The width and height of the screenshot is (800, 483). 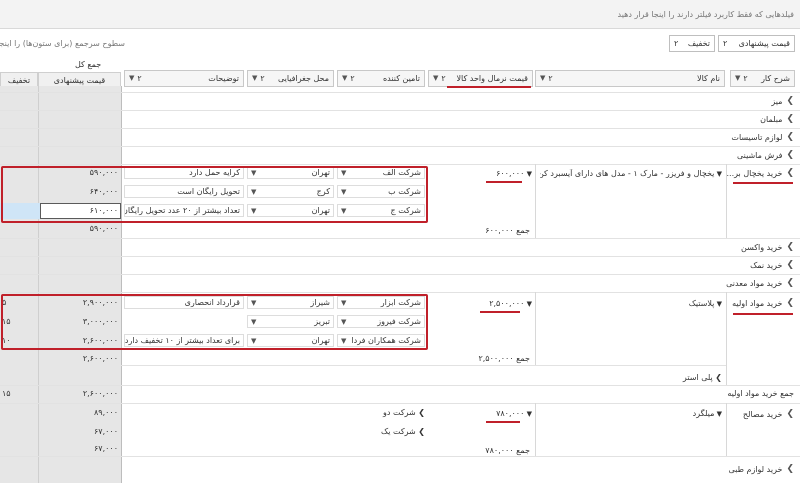 What do you see at coordinates (105, 431) in the screenshot?
I see `offer-price-cell: ۶۷,۰۰۰` at bounding box center [105, 431].